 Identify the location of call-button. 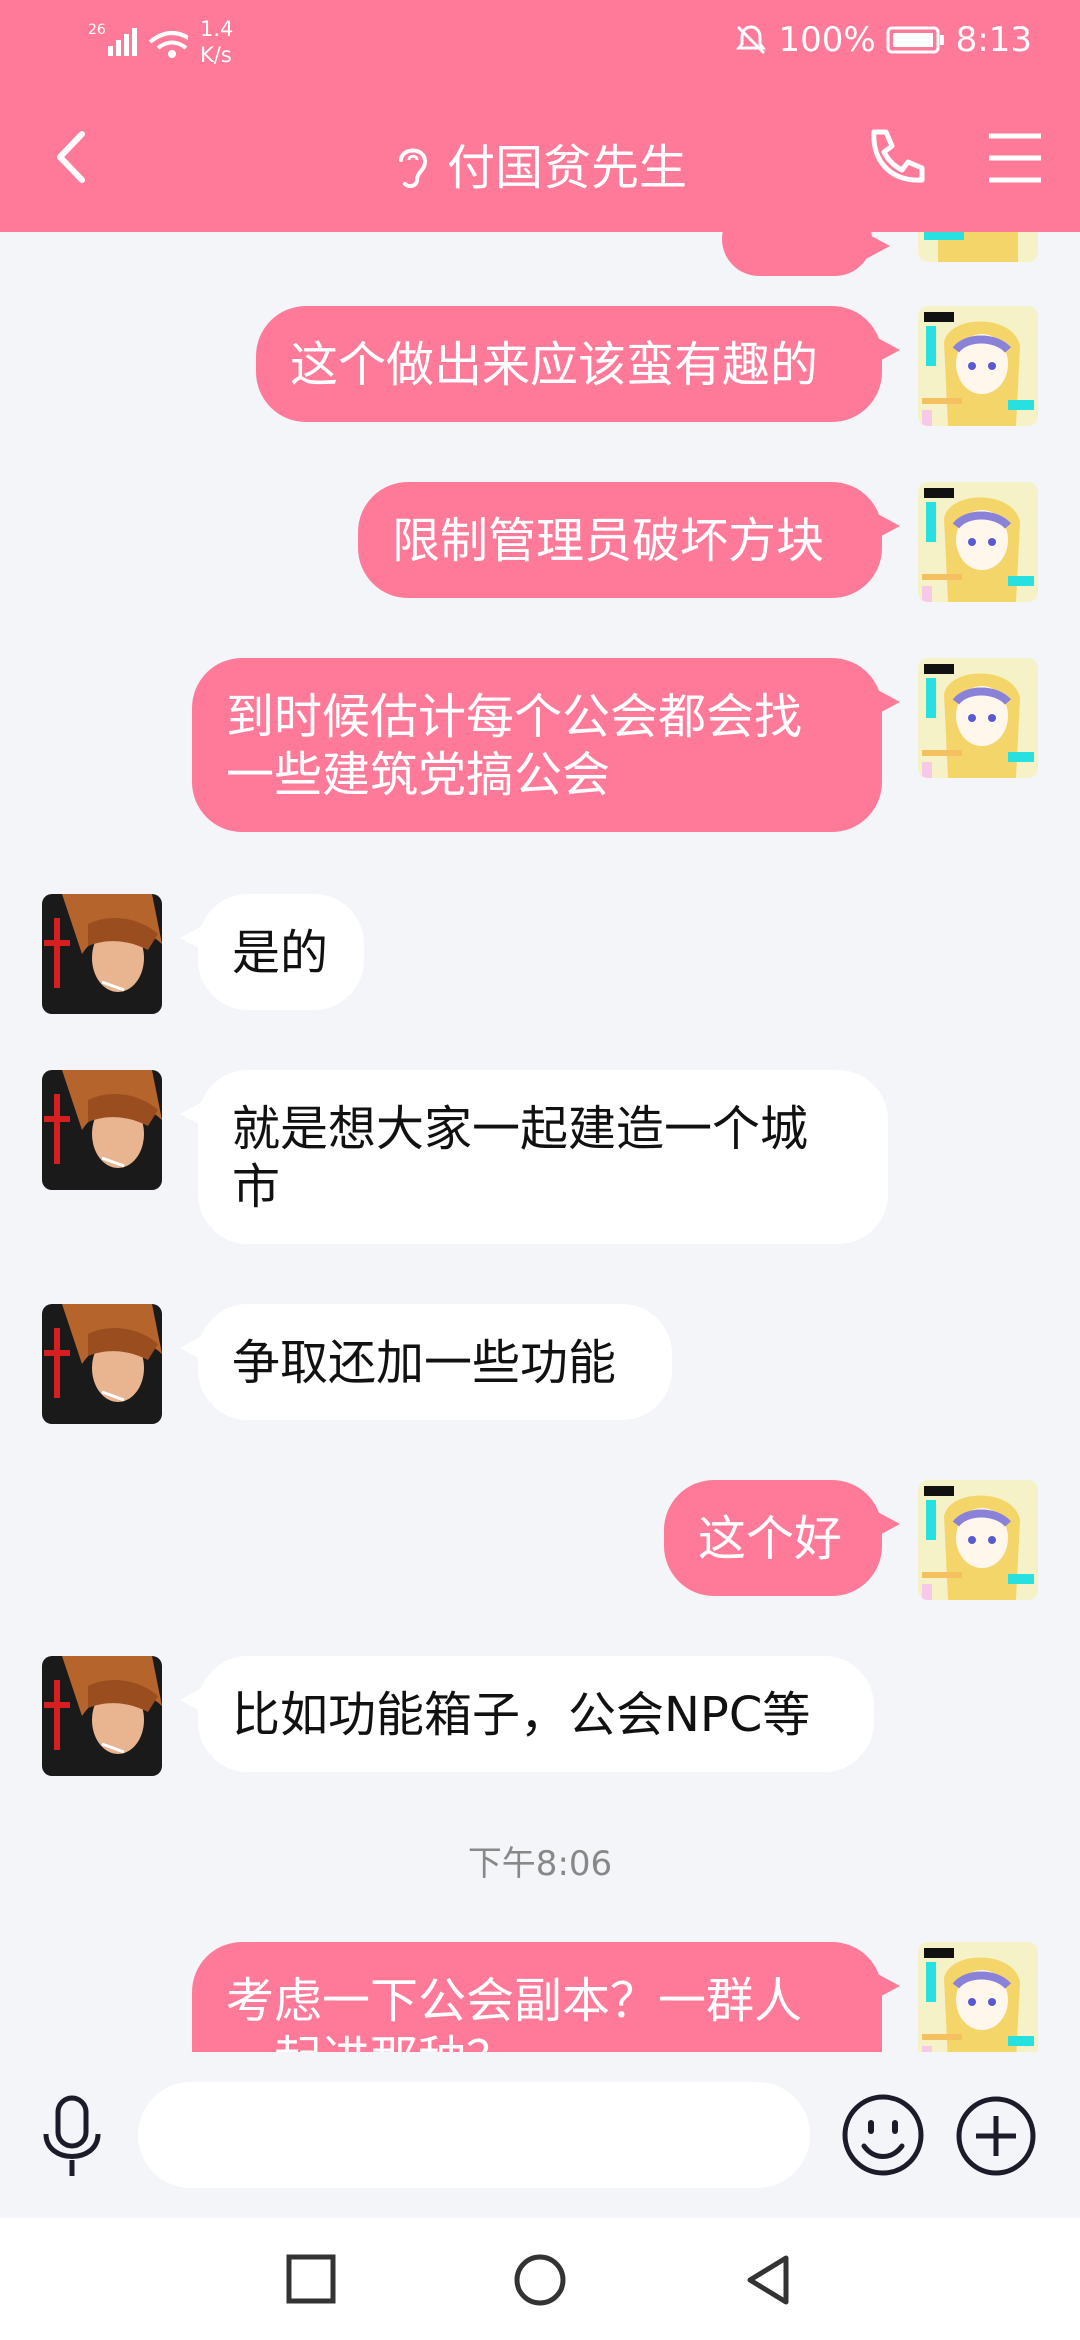
(895, 159).